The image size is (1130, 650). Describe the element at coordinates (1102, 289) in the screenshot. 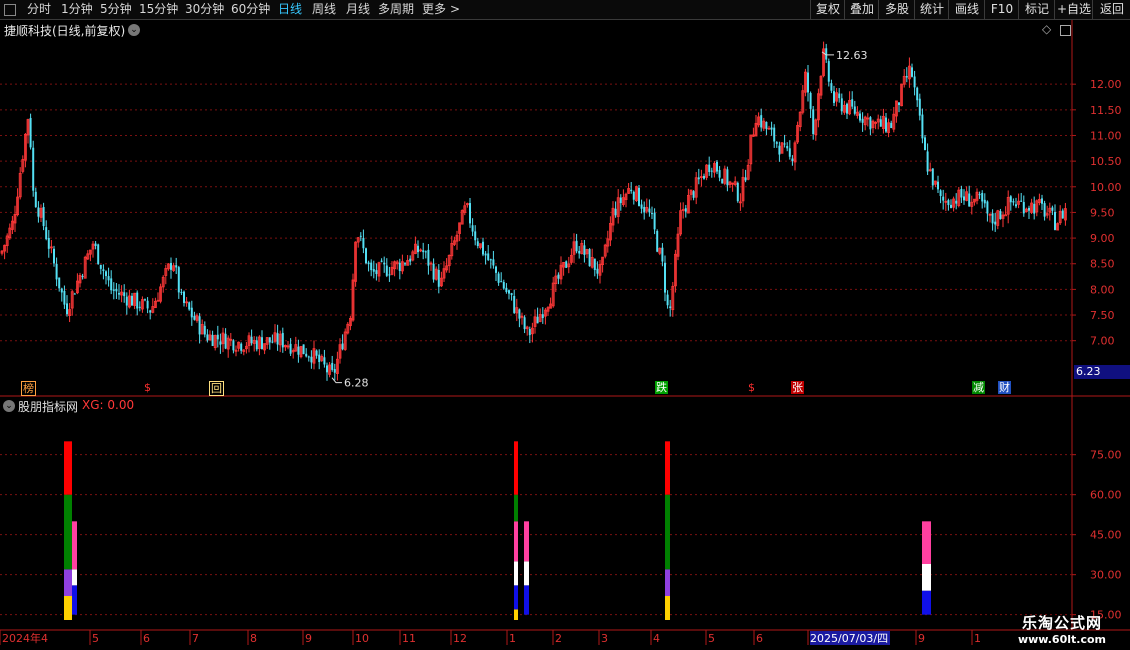

I see `price-tick-label: 8.00` at that location.